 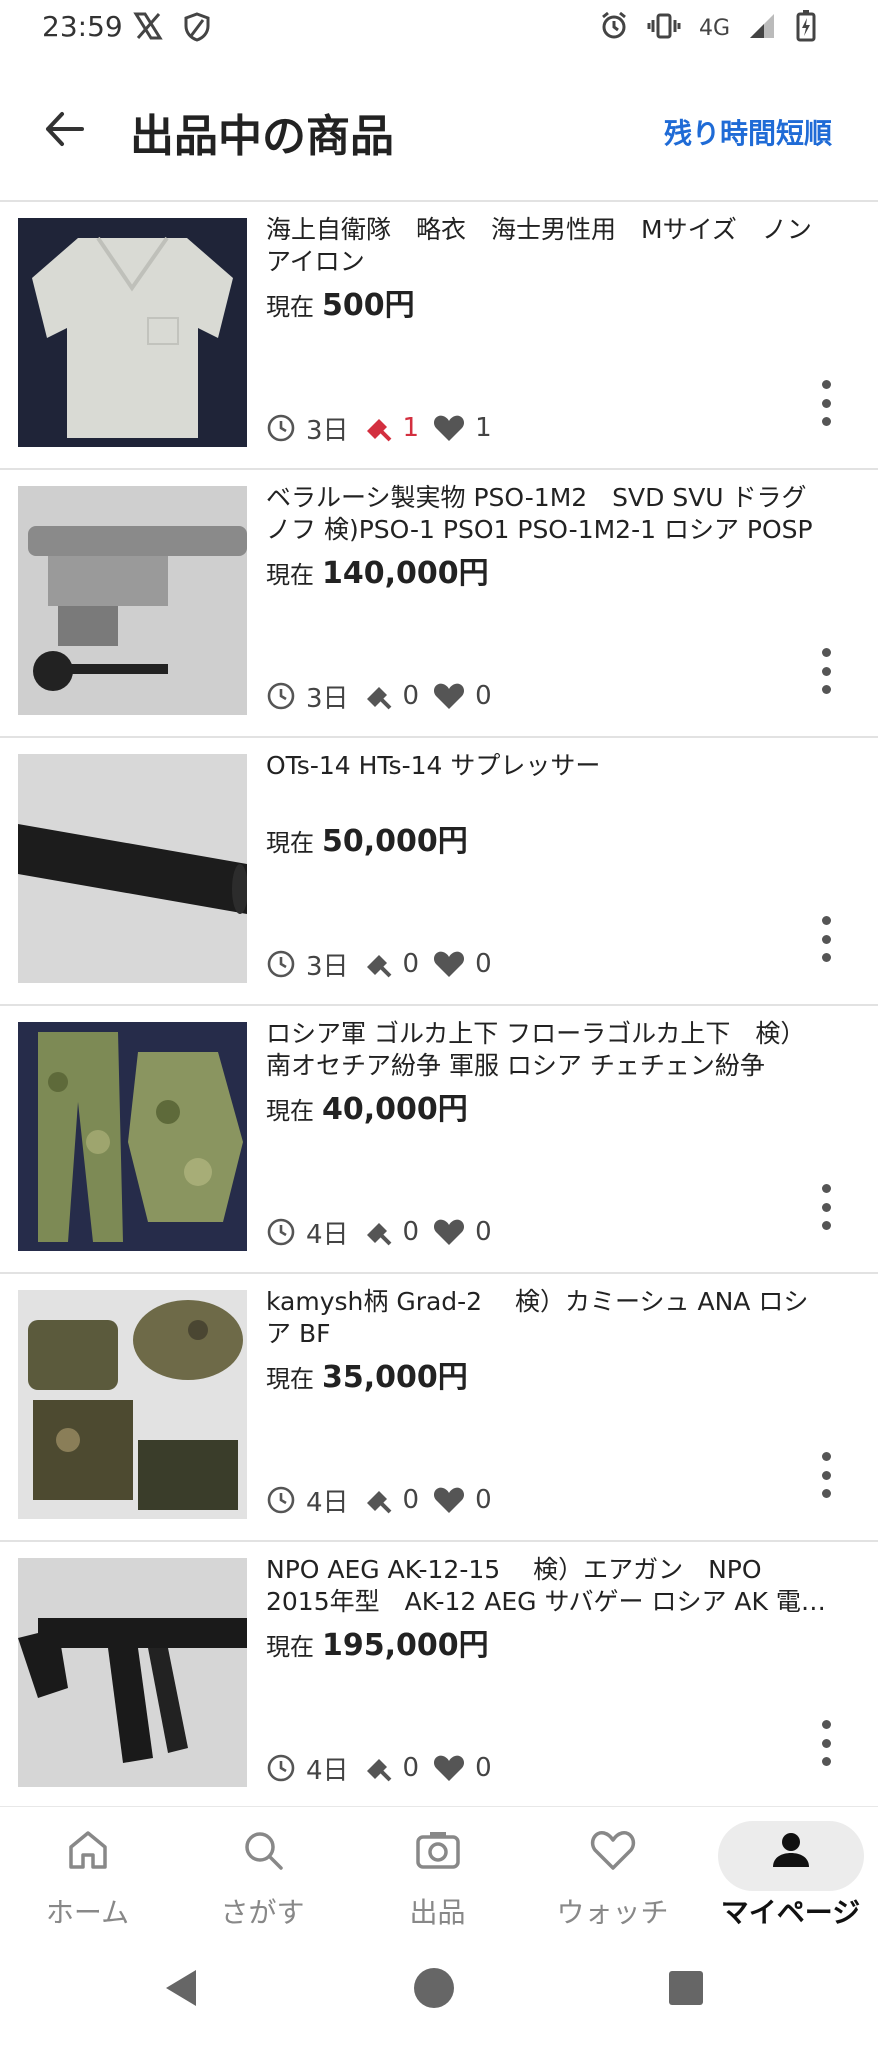 I want to click on nav-item-watch: ウォッチ, so click(x=612, y=1877).